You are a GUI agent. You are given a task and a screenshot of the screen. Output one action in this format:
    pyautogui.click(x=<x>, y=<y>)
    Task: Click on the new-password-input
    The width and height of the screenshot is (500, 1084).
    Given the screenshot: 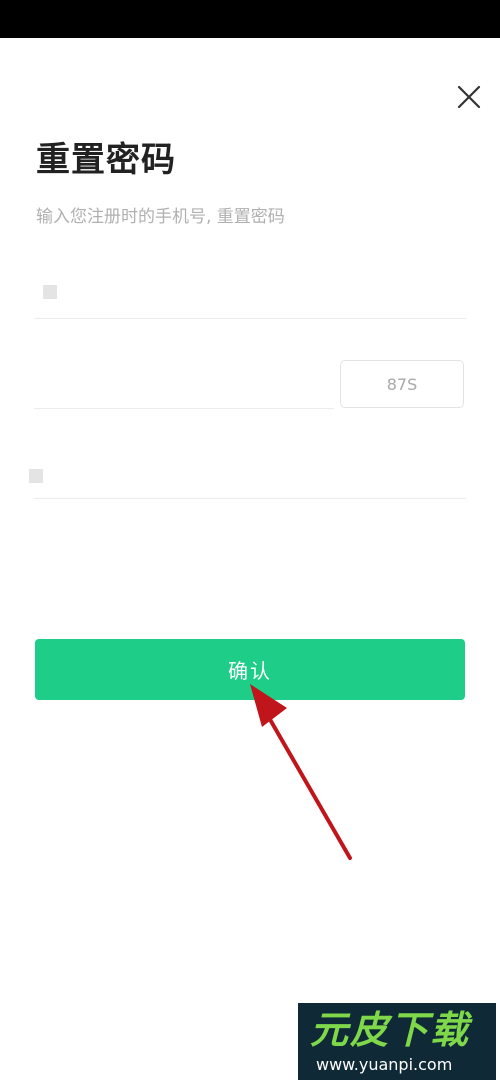 What is the action you would take?
    pyautogui.click(x=250, y=475)
    